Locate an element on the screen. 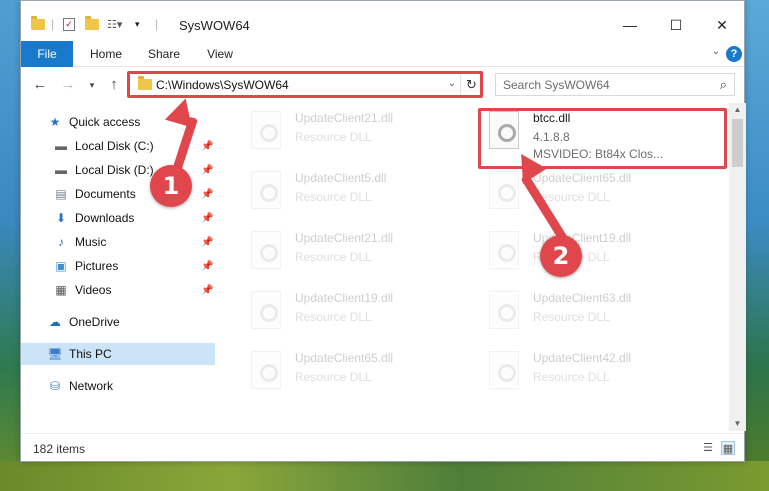 The height and width of the screenshot is (491, 769). network-icon: ⛁ is located at coordinates (55, 386).